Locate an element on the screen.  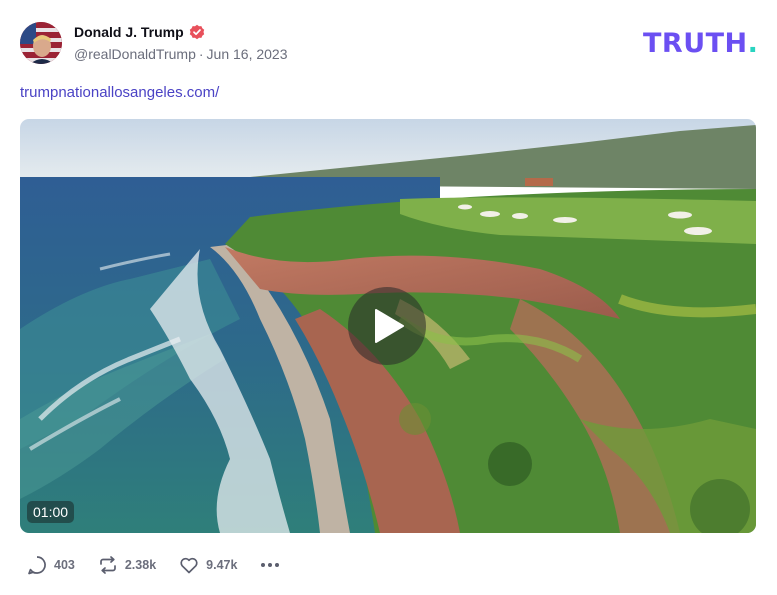
avatar-image is located at coordinates (41, 43).